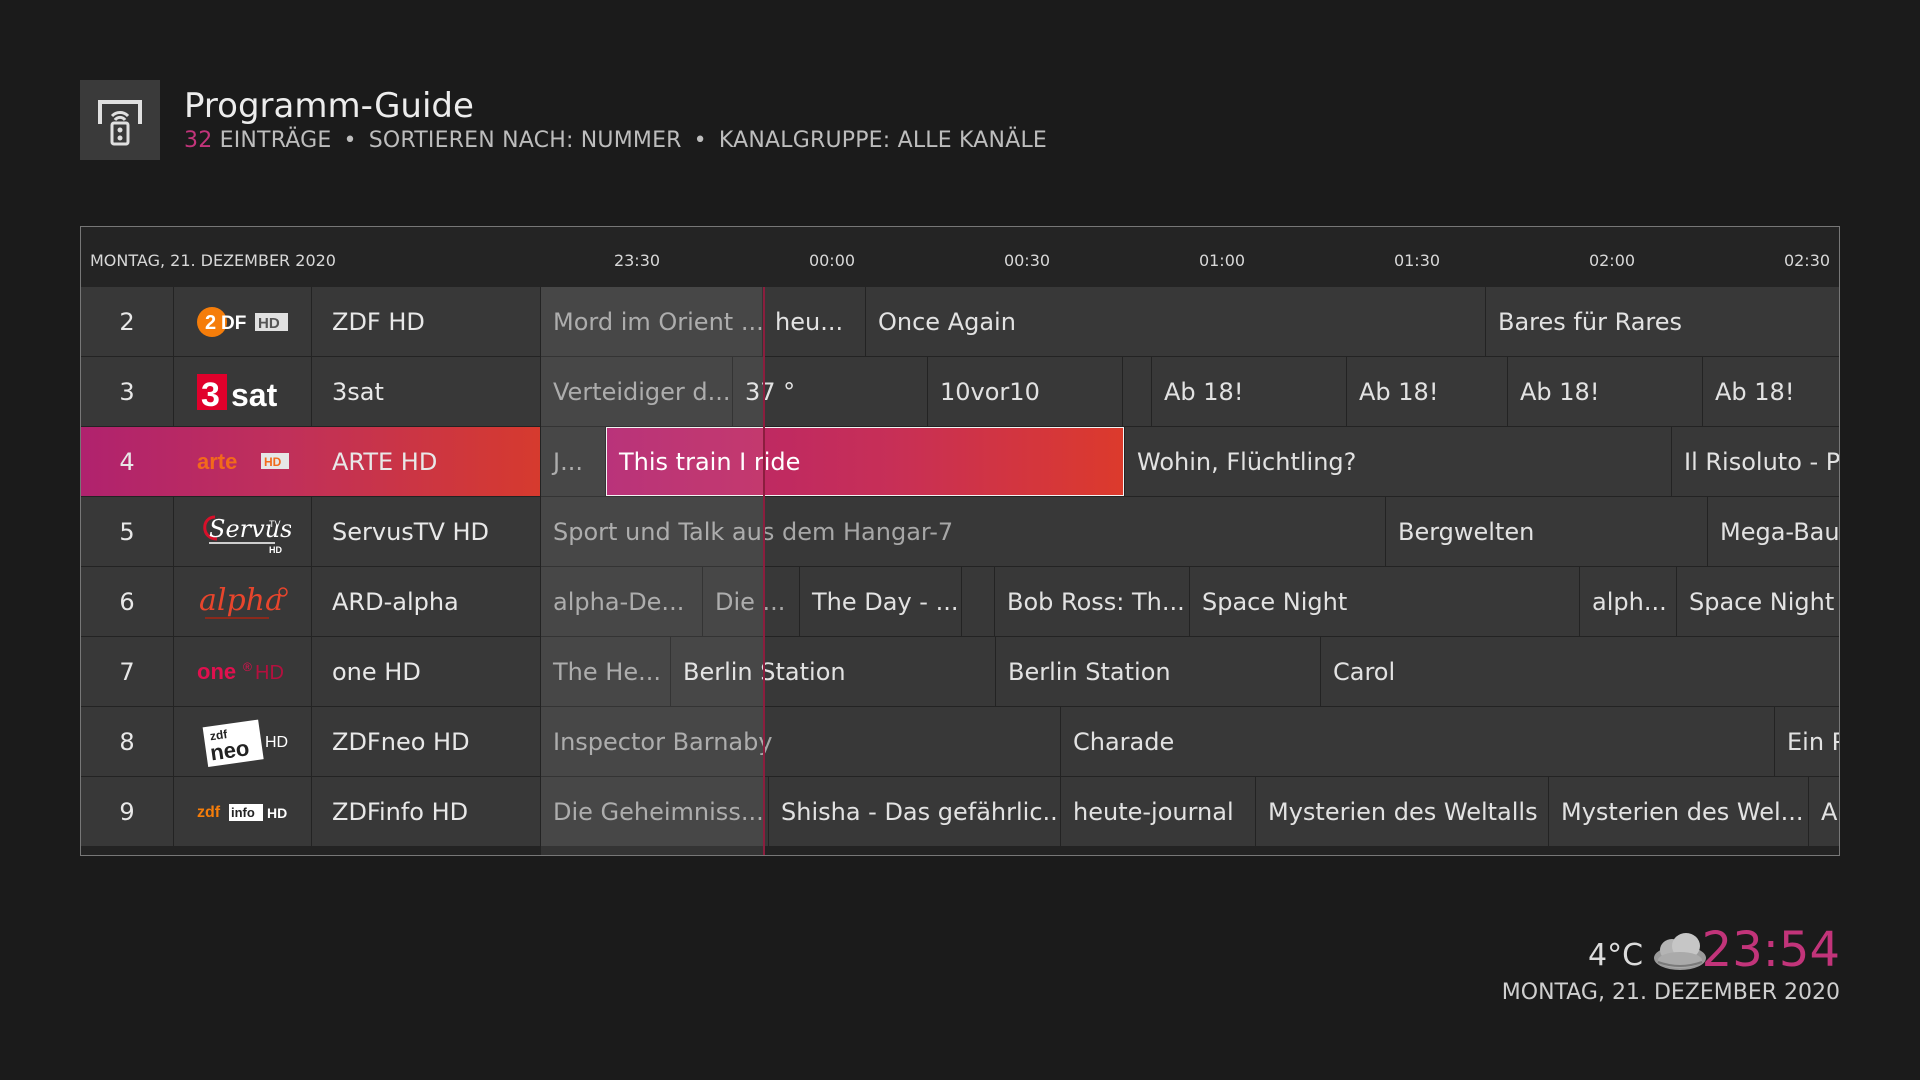  I want to click on channel-name: ARTE HD, so click(385, 461).